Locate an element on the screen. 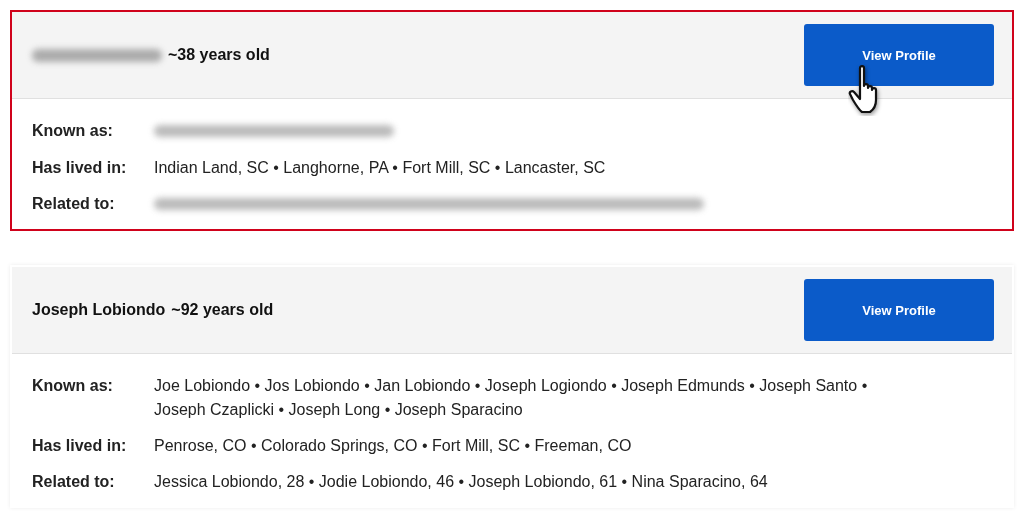  field-value: Jessica Lobiondo, 28 • Jodie Lobiondo, 46 • Joseph Lobiondo, 61 • Nina Sparacino, 64 is located at coordinates (461, 481).